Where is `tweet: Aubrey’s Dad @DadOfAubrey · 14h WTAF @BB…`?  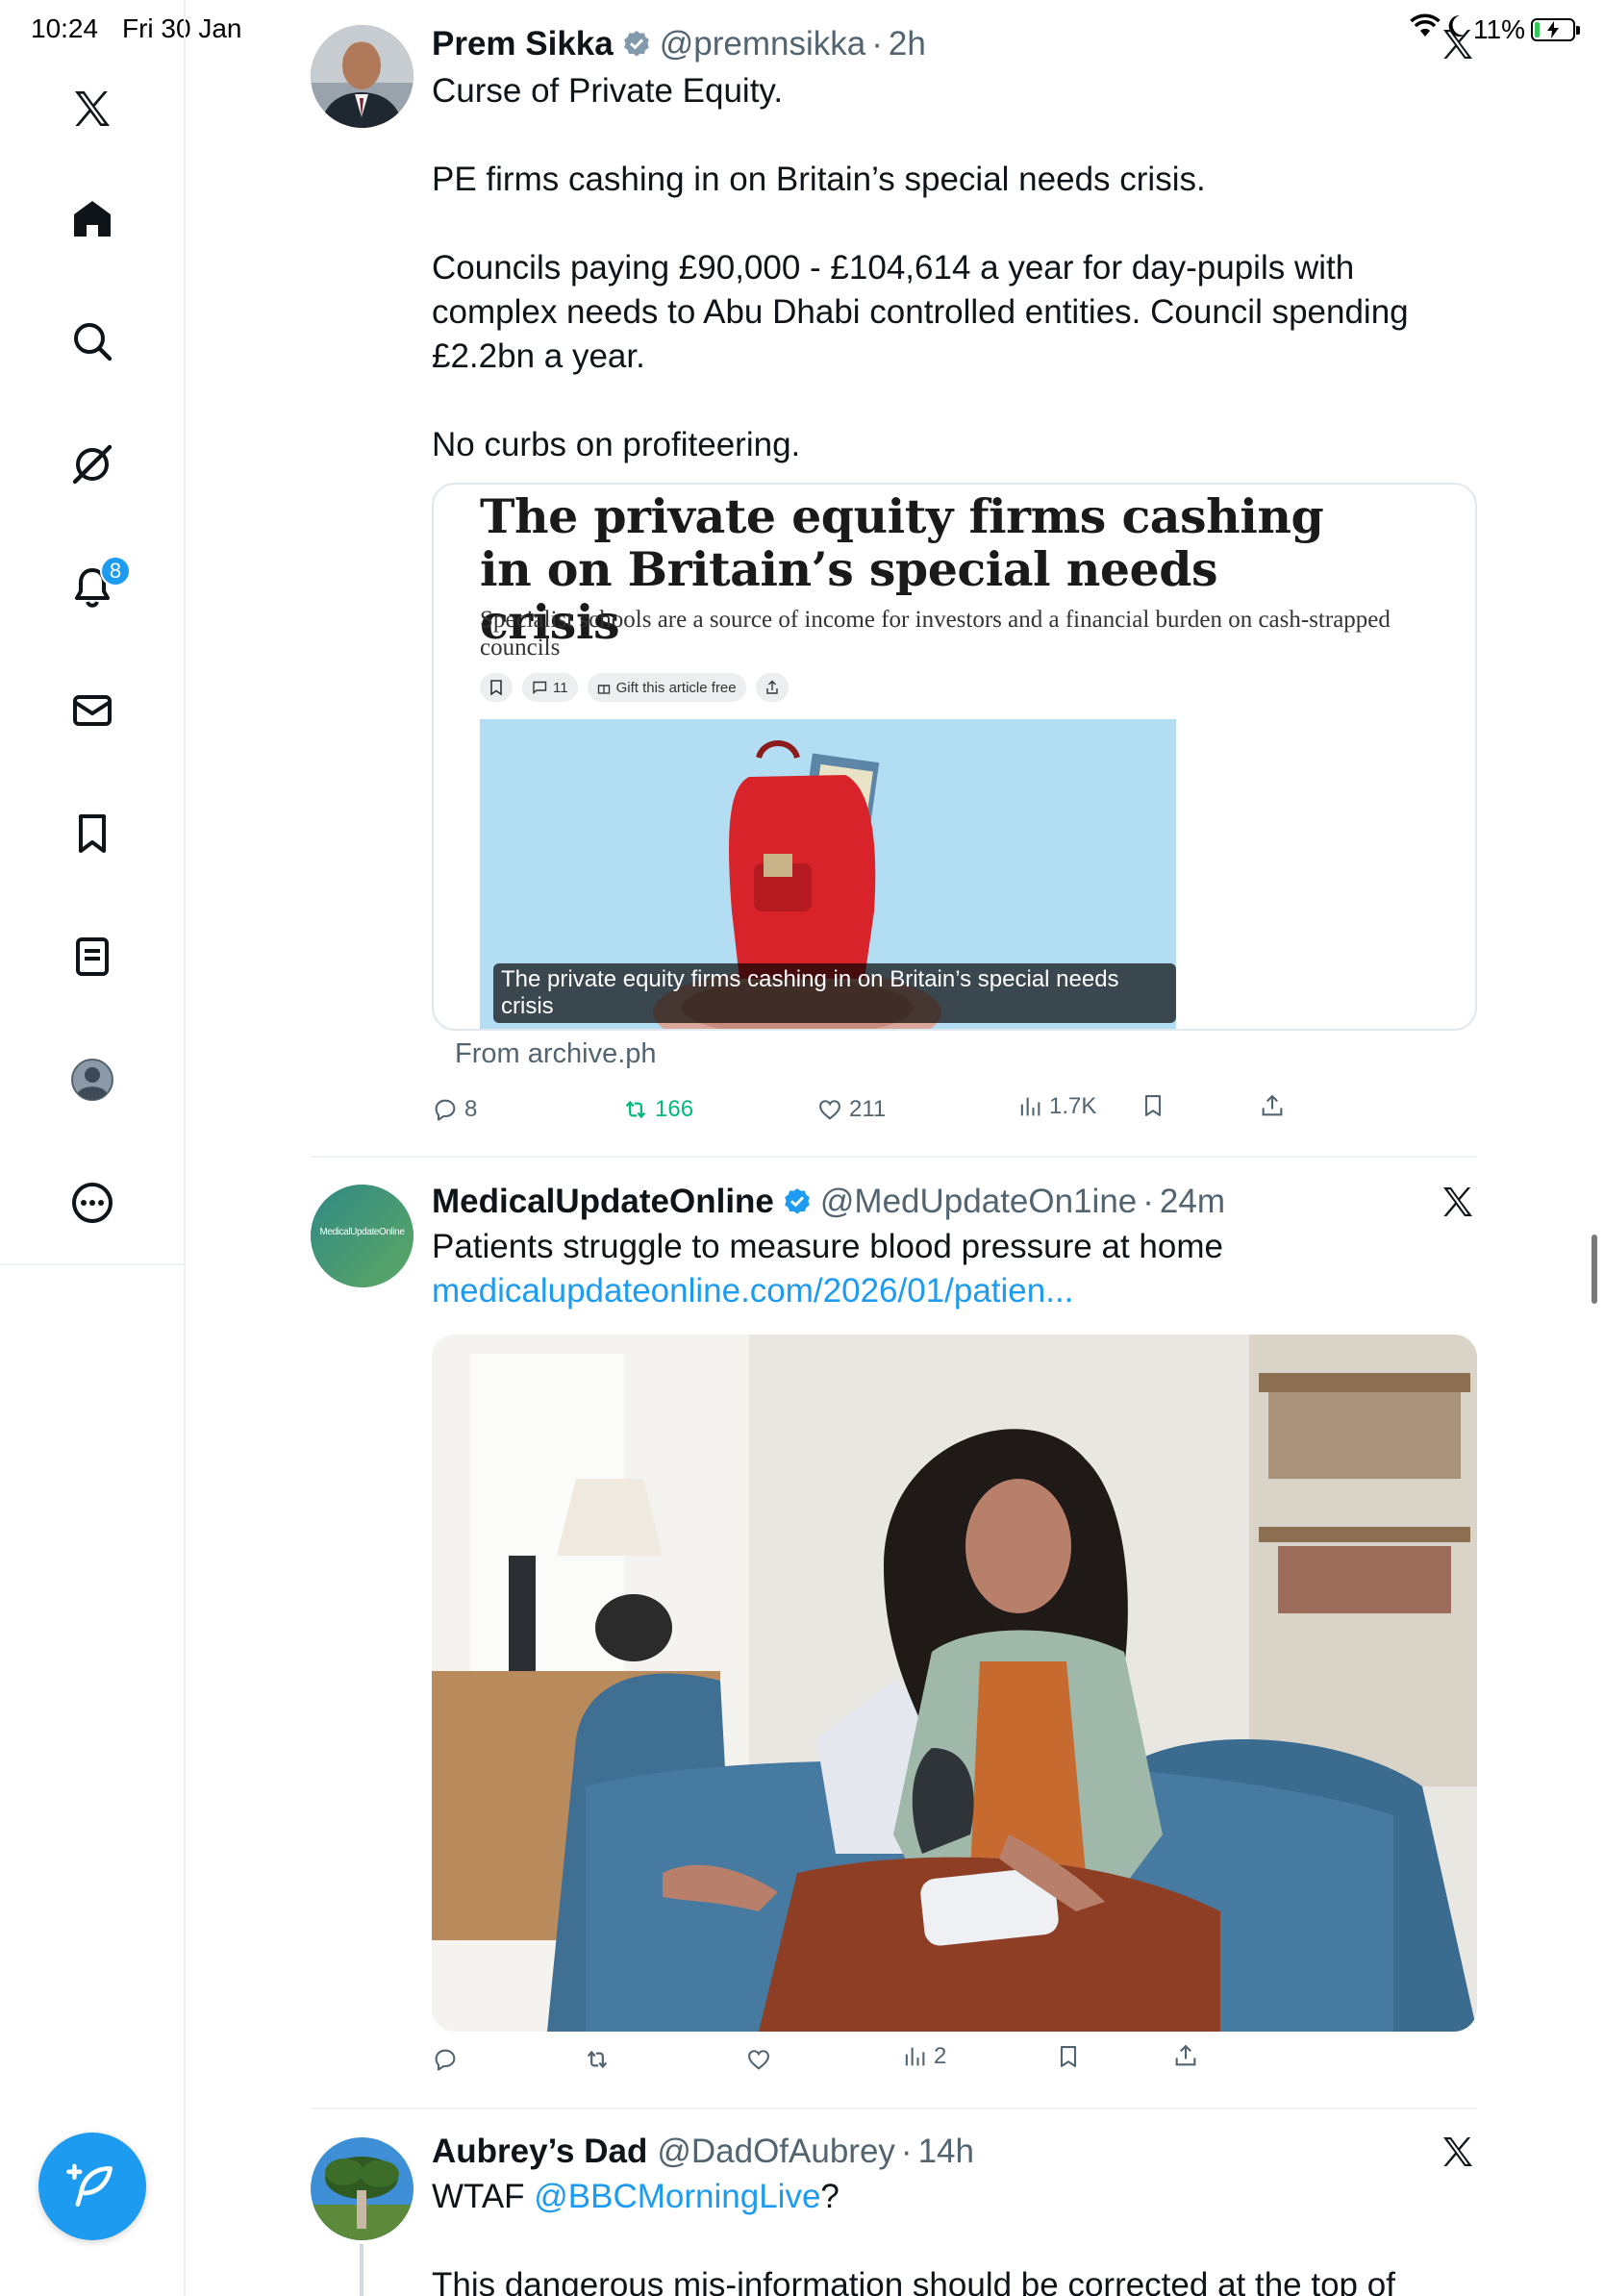
tweet: Aubrey’s Dad @DadOfAubrey · 14h WTAF @BB… is located at coordinates (894, 2214).